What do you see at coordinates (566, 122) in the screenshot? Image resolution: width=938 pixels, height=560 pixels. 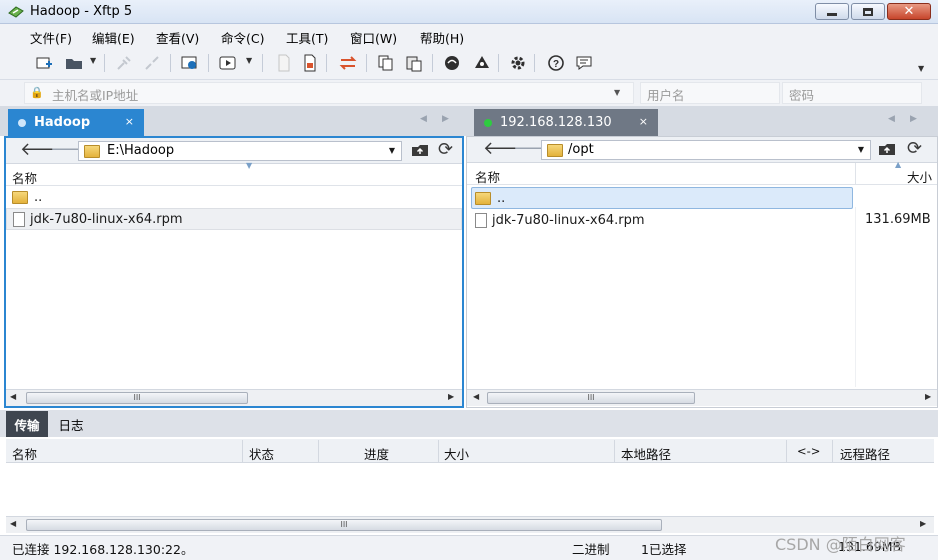 I see `tab-remote-session: 192.168.128.130 ×` at bounding box center [566, 122].